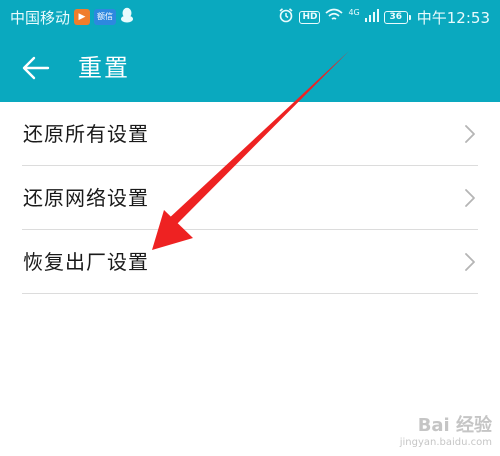 This screenshot has height=456, width=500. I want to click on list-item-label: 还原所有设置, so click(86, 134).